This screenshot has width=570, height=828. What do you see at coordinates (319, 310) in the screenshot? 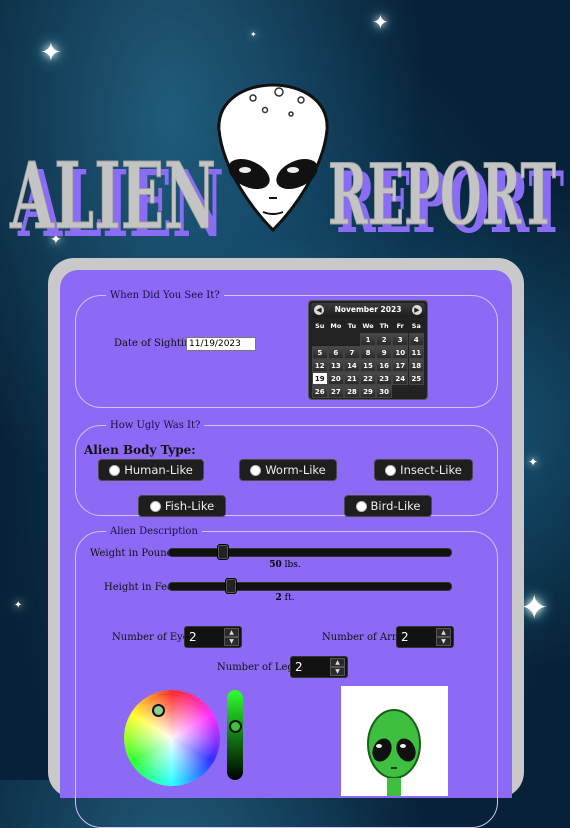
I see `calendar-prev-icon: ◀` at bounding box center [319, 310].